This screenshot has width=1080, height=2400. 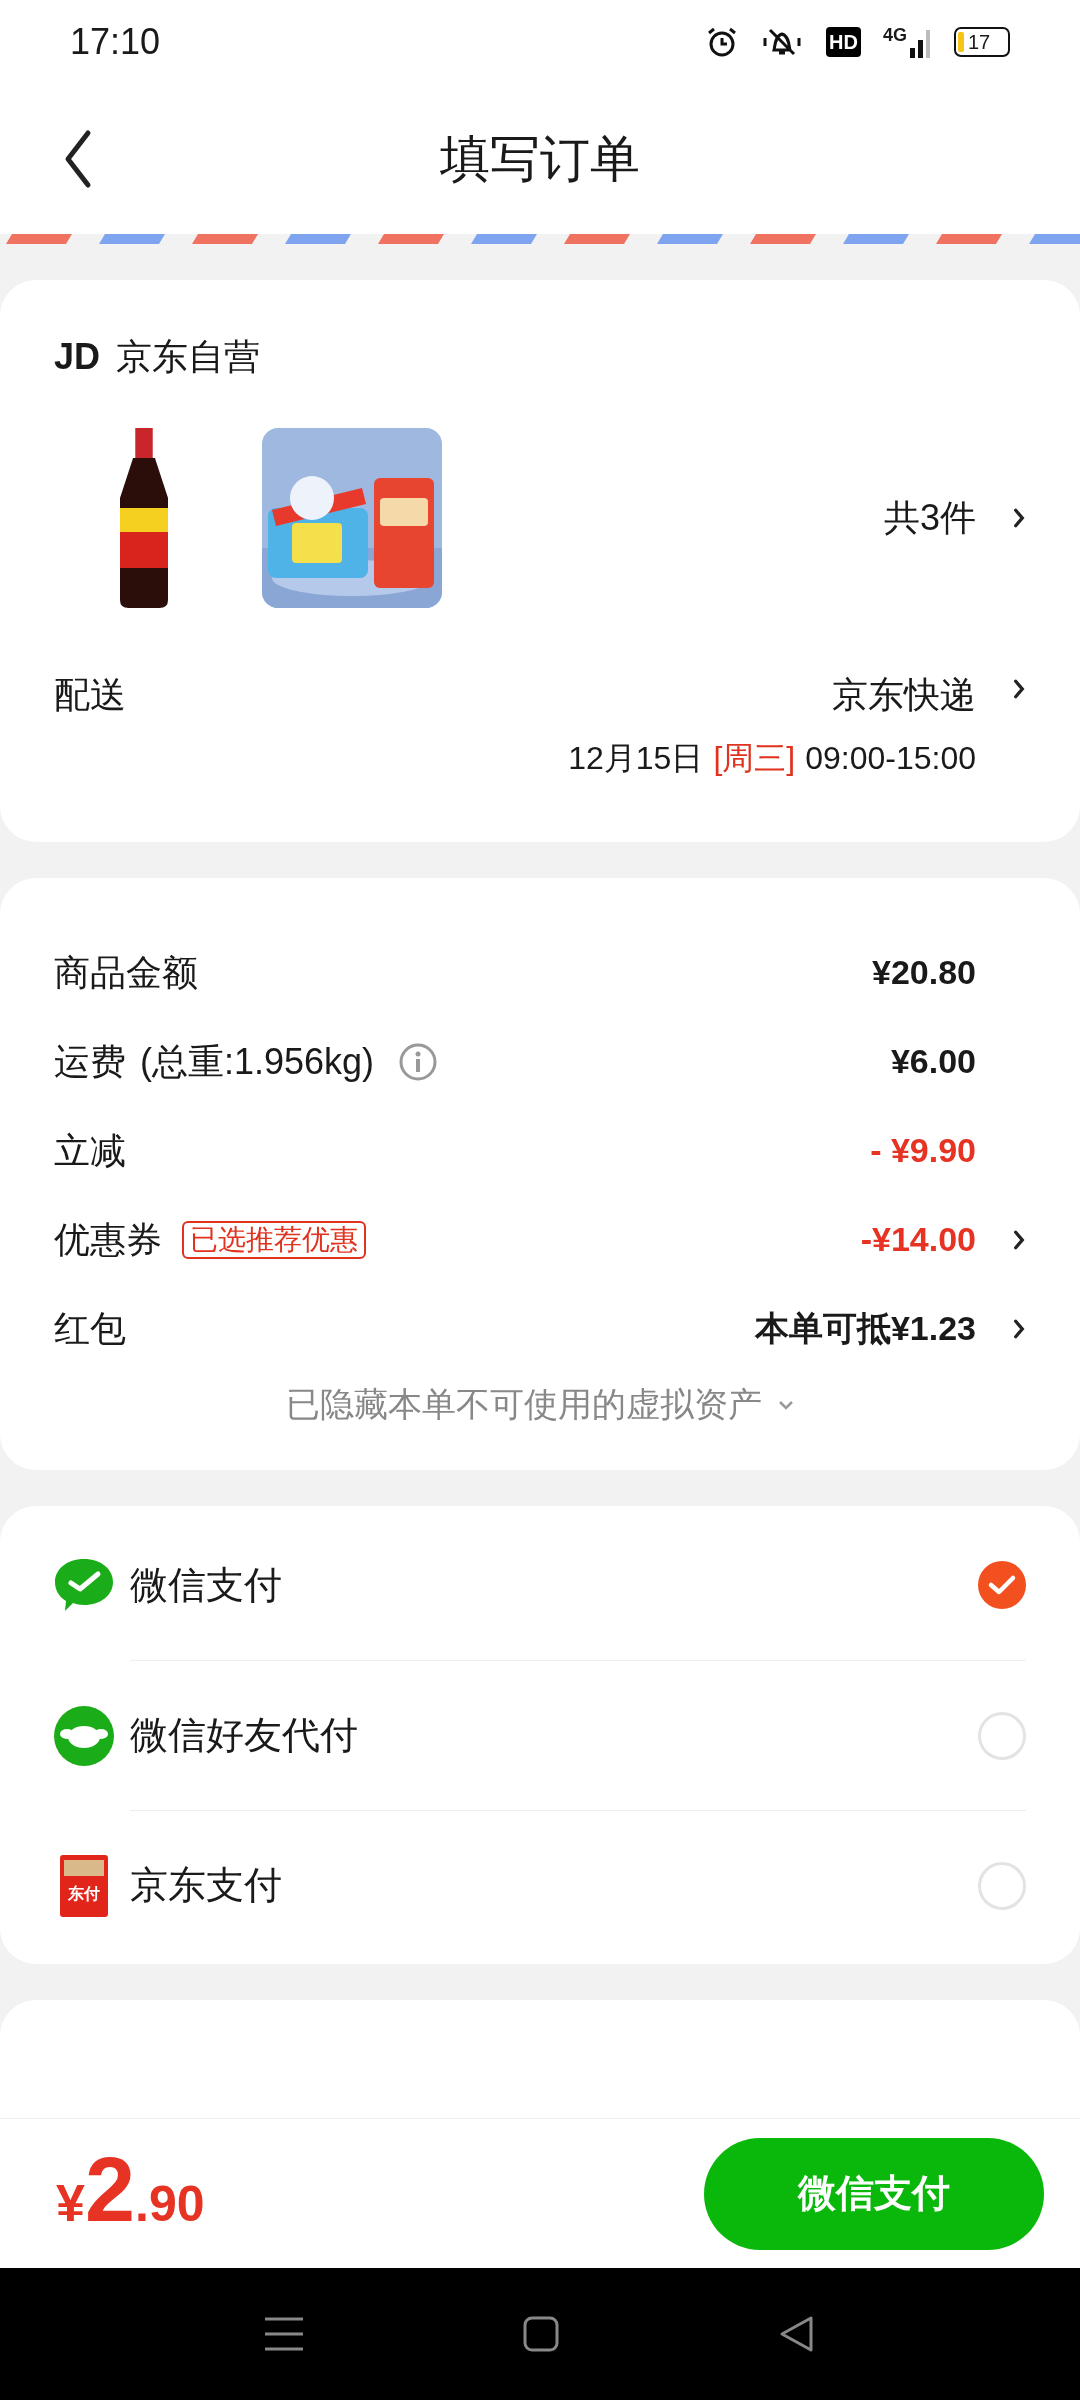 I want to click on fee-value: -¥14.00, so click(x=918, y=1239).